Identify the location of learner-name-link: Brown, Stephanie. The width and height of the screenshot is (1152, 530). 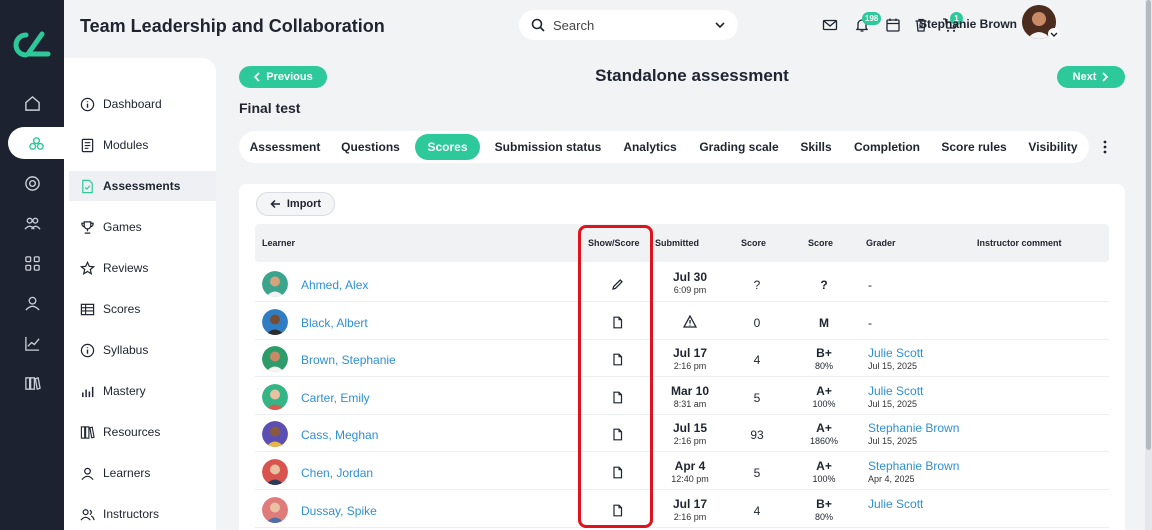
(348, 360).